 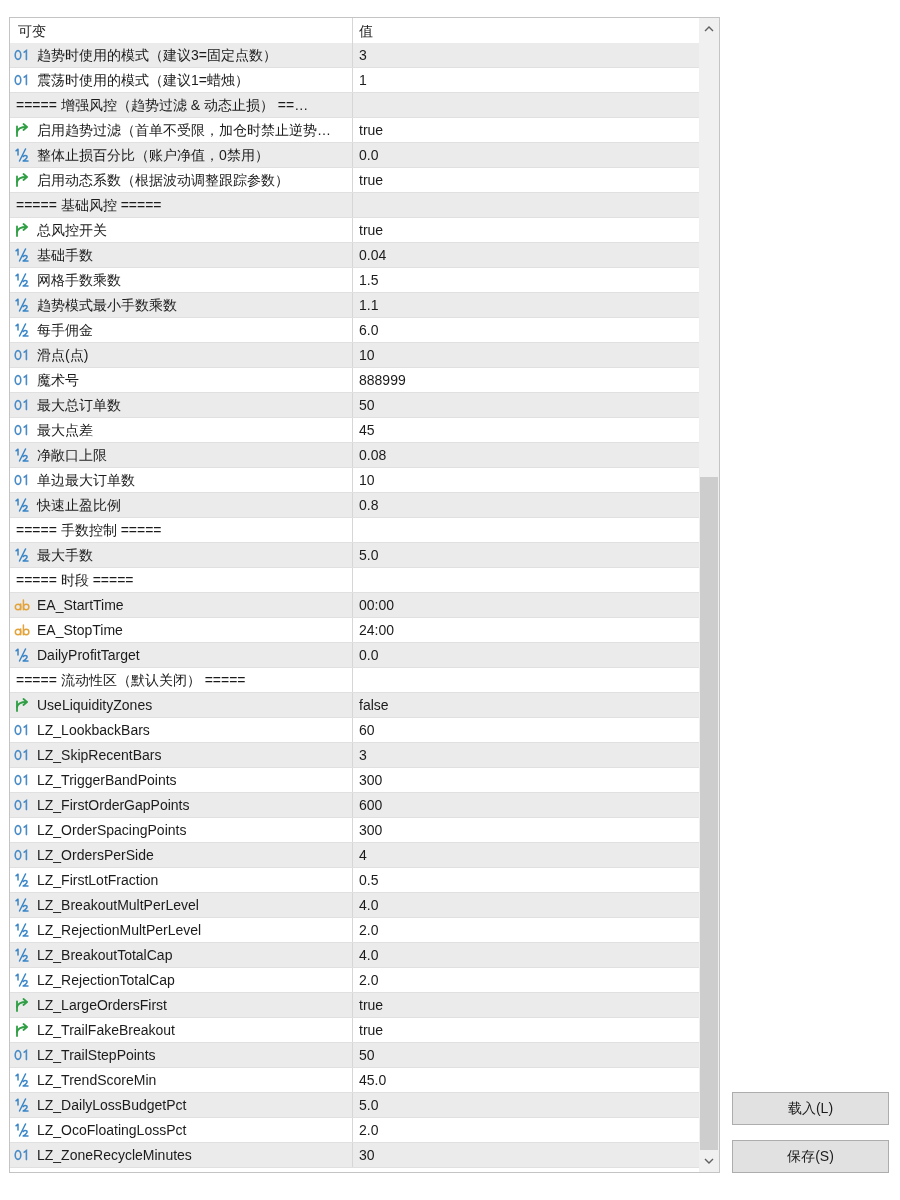 I want to click on parameter-value: 00:00, so click(x=377, y=605).